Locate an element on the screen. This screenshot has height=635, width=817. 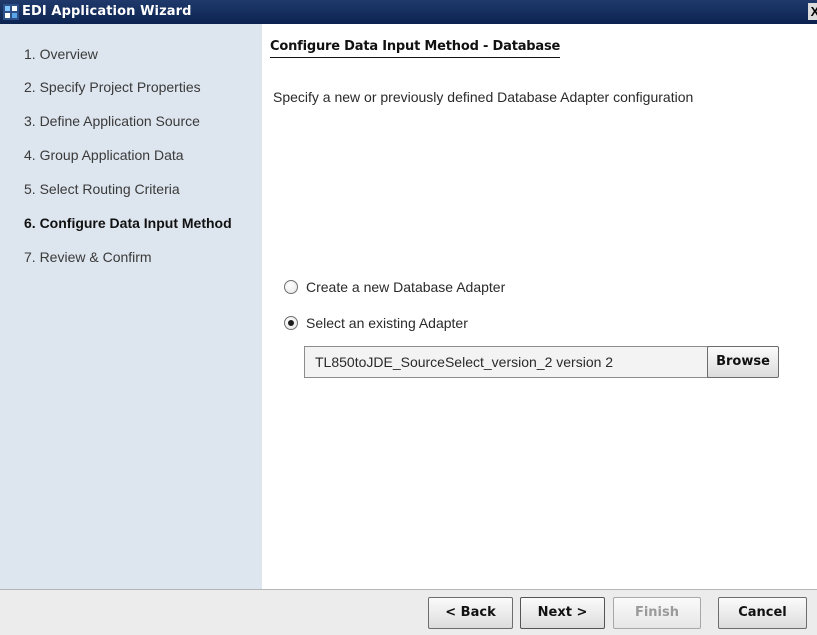
browse-button: Browse is located at coordinates (743, 362).